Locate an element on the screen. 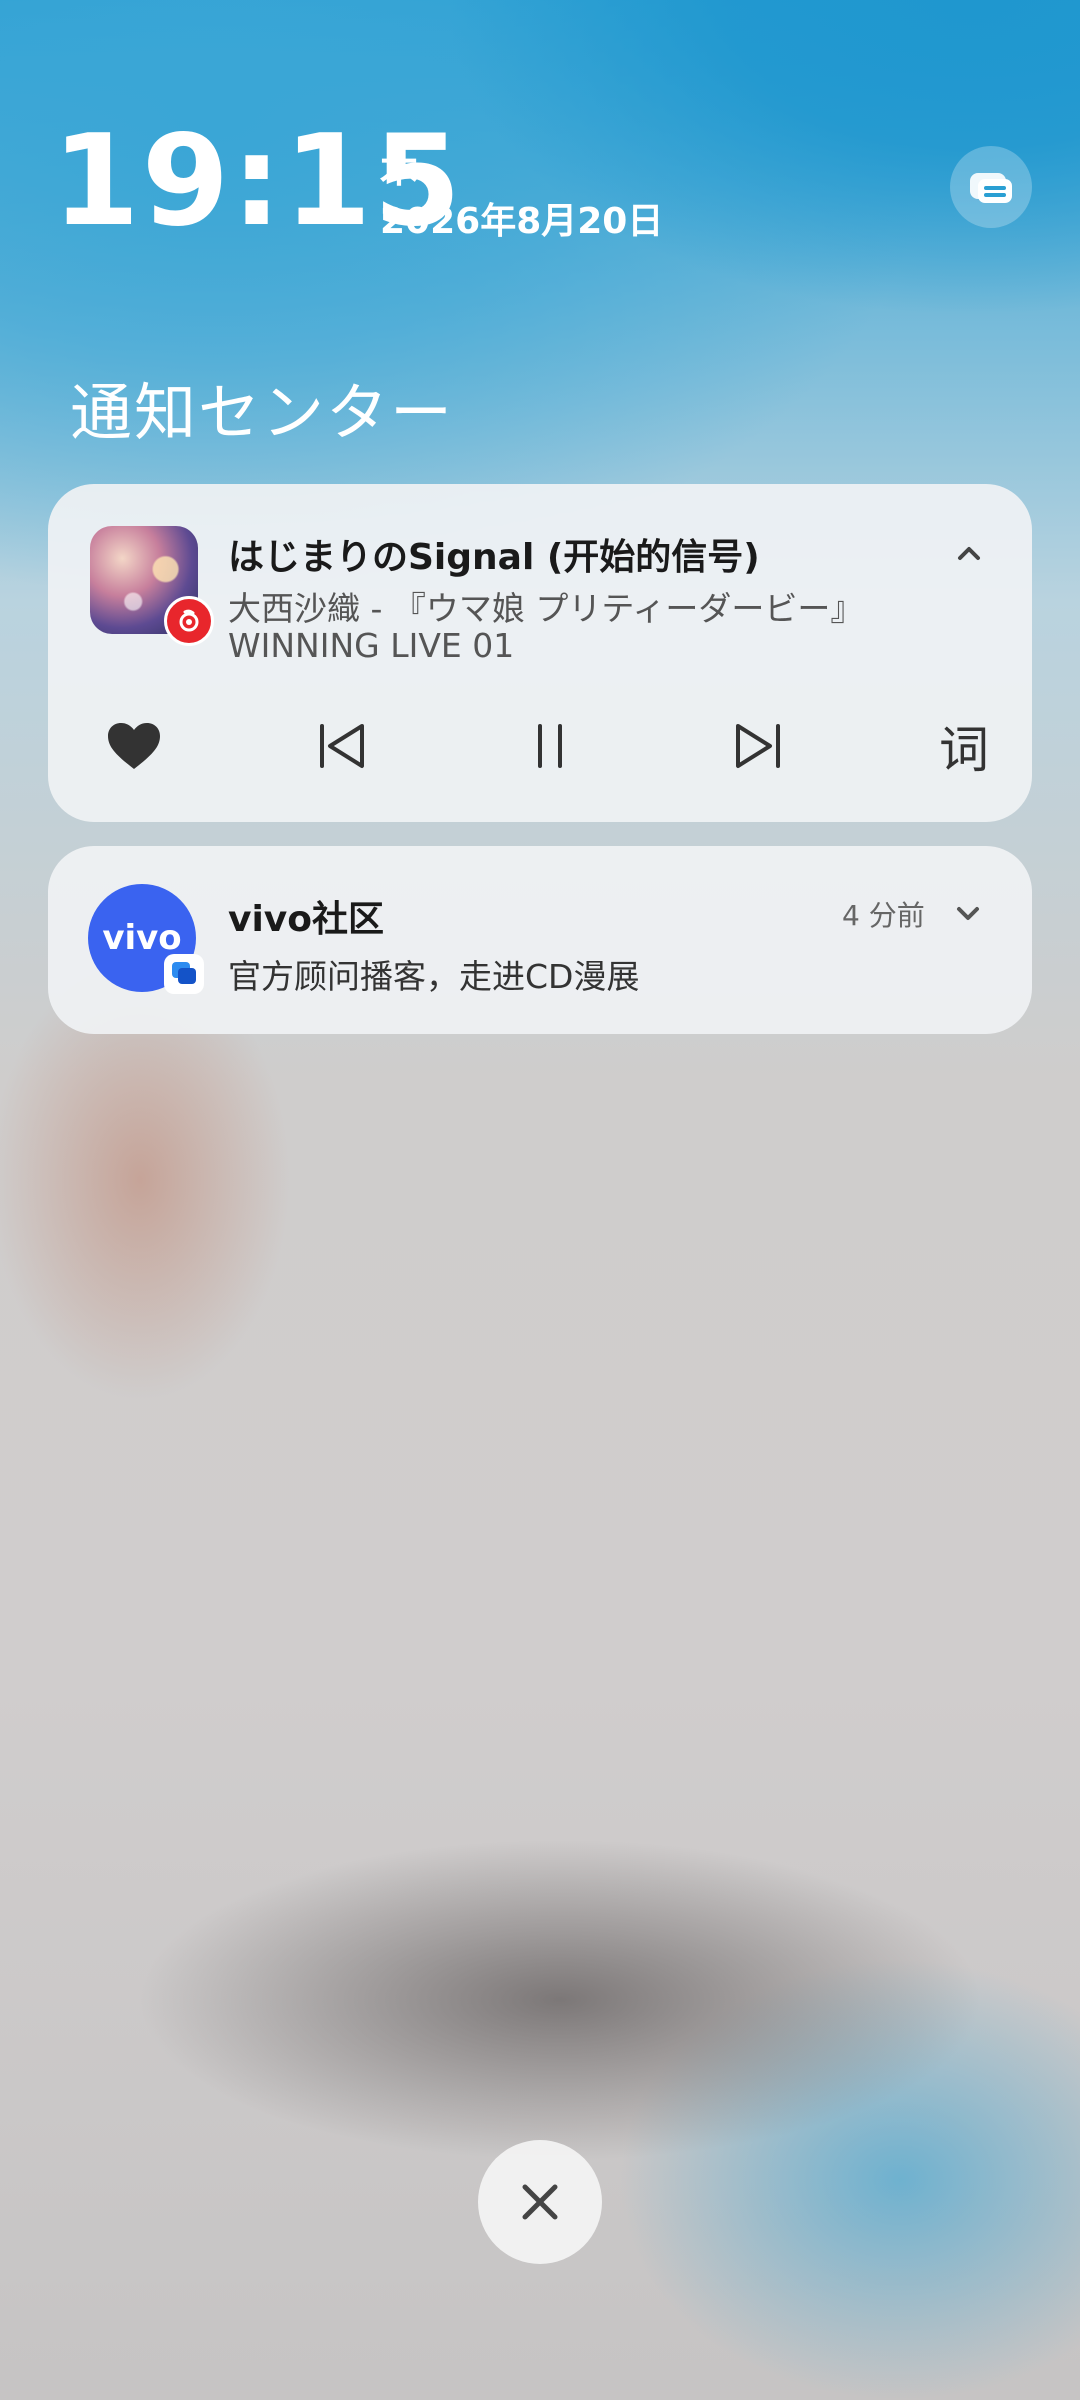  expand-button is located at coordinates (968, 914).